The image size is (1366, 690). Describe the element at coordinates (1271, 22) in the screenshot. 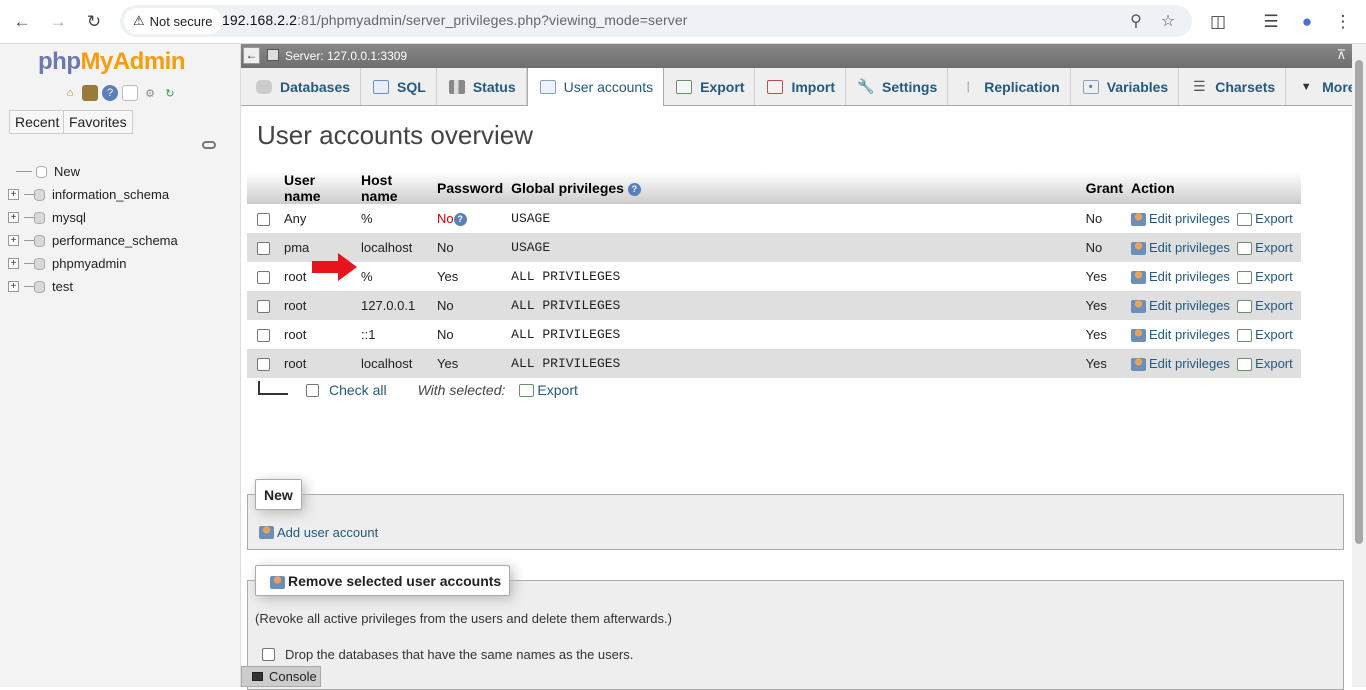

I see `media-icon: ☰` at that location.